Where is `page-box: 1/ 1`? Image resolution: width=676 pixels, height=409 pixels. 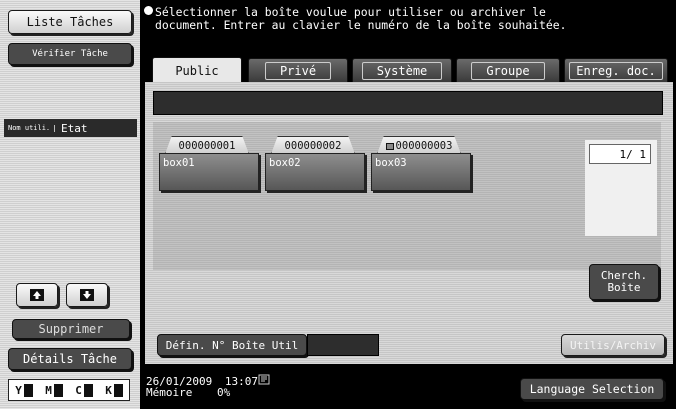 page-box: 1/ 1 is located at coordinates (621, 188).